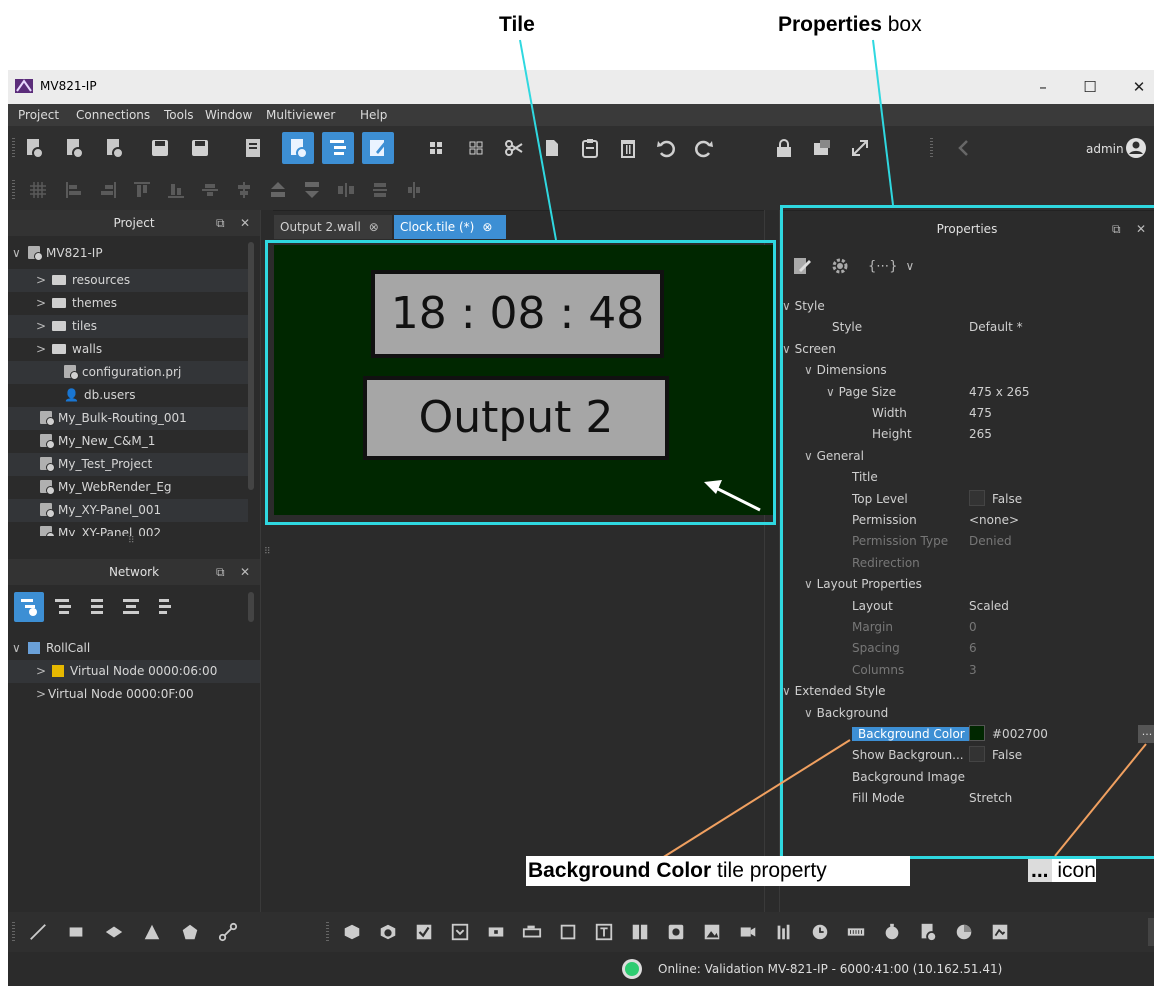  Describe the element at coordinates (142, 190) in the screenshot. I see `align-top-icon` at that location.